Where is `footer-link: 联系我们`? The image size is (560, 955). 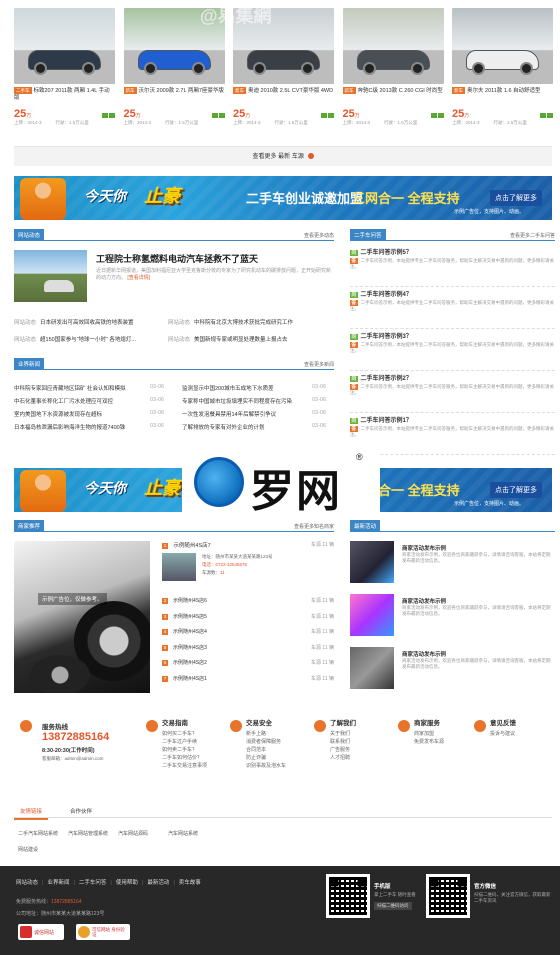 footer-link: 联系我们 is located at coordinates (343, 742).